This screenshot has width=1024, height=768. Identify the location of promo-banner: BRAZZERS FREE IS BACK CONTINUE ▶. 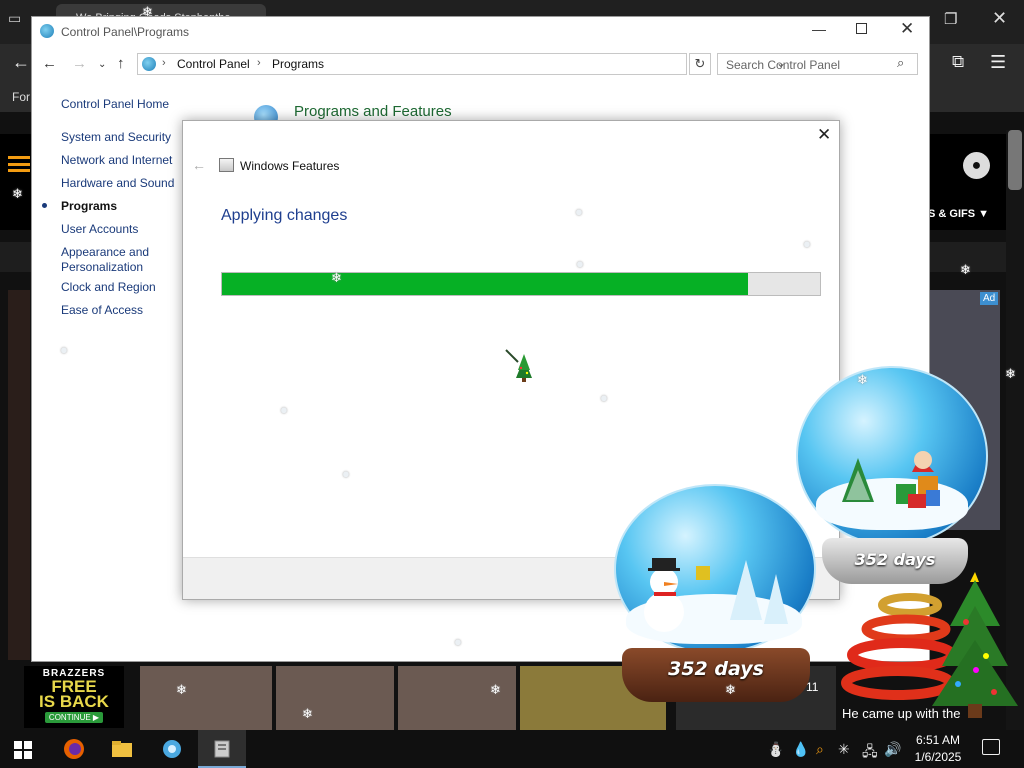
(74, 697).